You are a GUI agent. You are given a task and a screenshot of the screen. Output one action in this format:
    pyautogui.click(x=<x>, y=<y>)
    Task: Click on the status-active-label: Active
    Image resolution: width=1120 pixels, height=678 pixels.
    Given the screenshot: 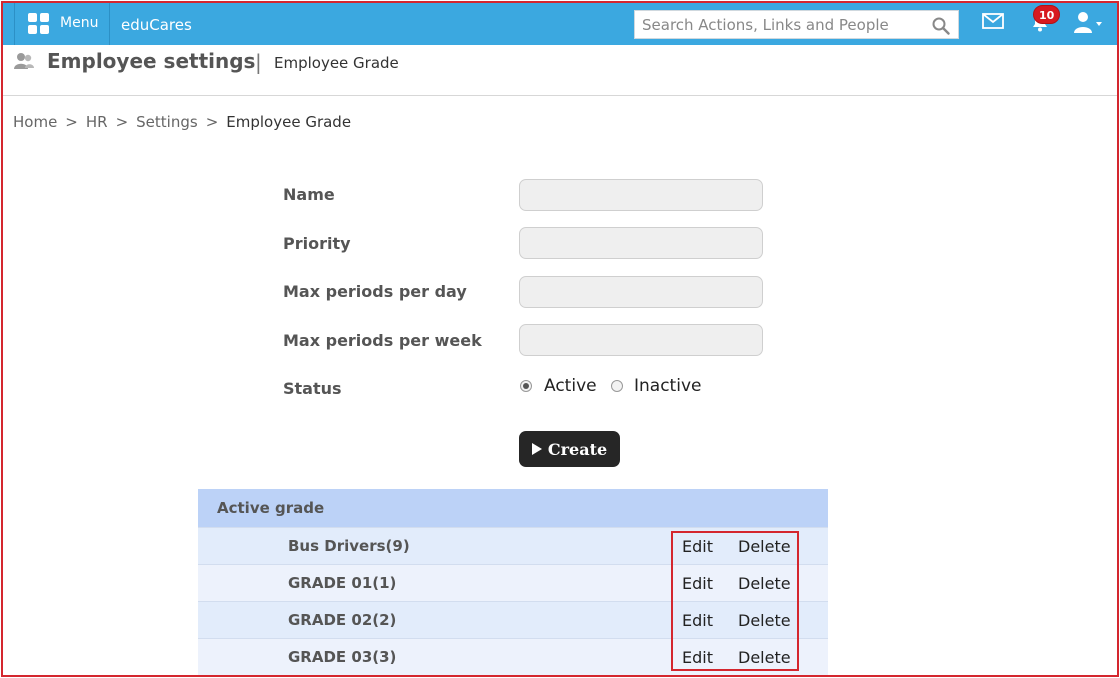 What is the action you would take?
    pyautogui.click(x=570, y=386)
    